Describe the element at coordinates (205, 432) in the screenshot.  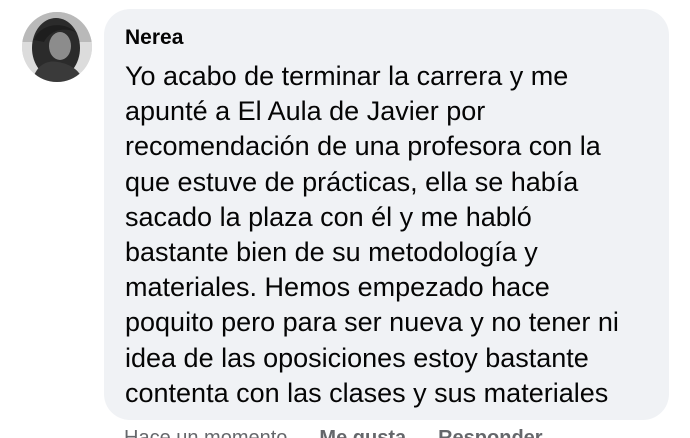
I see `comment-timestamp: Hace un momento` at that location.